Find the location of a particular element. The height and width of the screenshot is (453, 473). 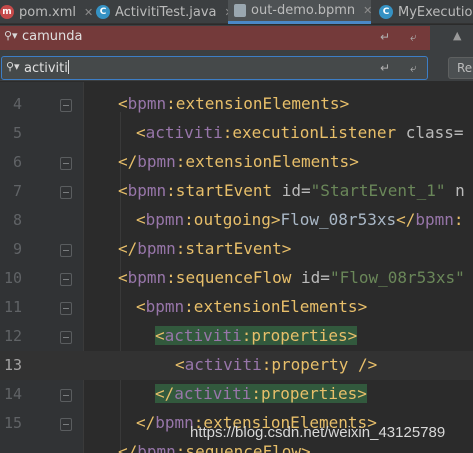

regex-icon: ▲ is located at coordinates (457, 35).